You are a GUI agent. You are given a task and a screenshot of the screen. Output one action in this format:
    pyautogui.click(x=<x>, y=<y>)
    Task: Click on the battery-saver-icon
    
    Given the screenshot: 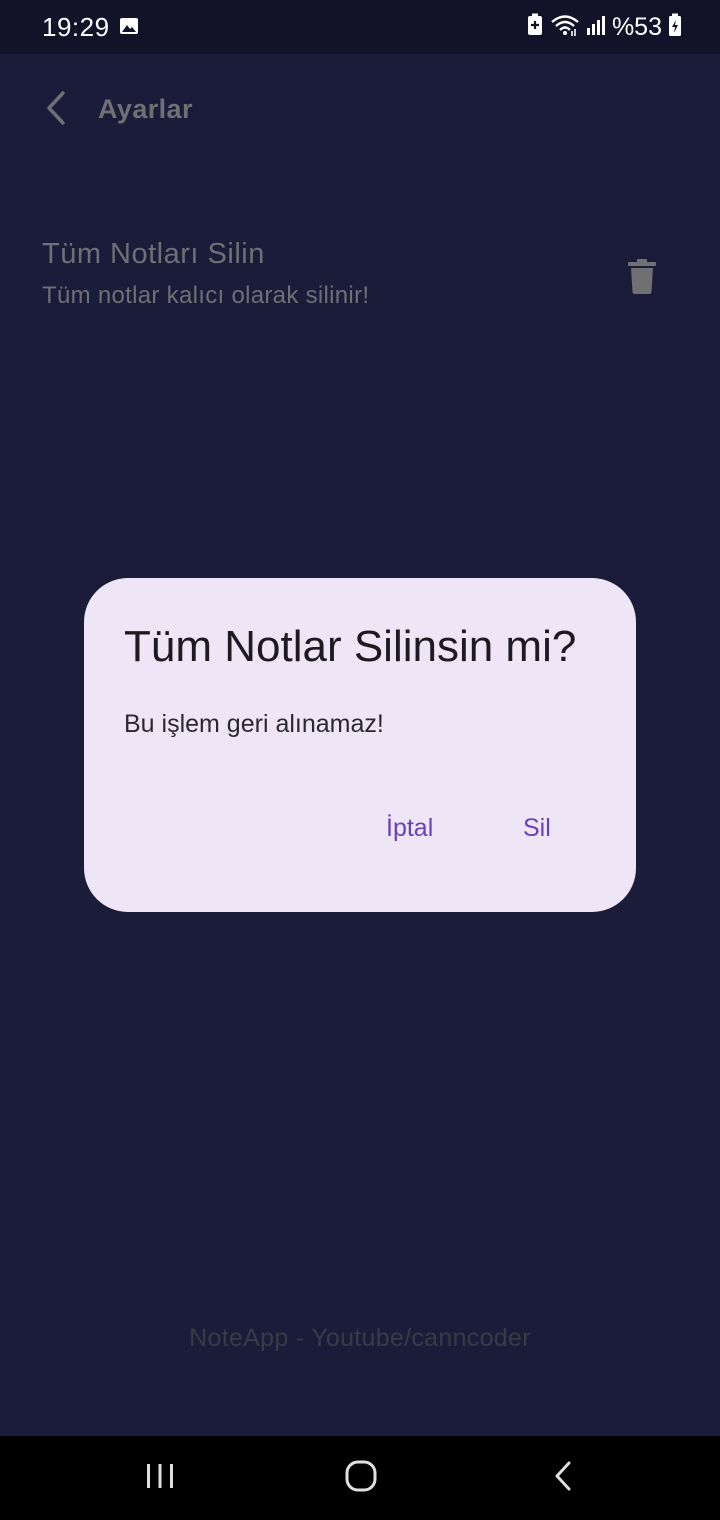 What is the action you would take?
    pyautogui.click(x=535, y=27)
    